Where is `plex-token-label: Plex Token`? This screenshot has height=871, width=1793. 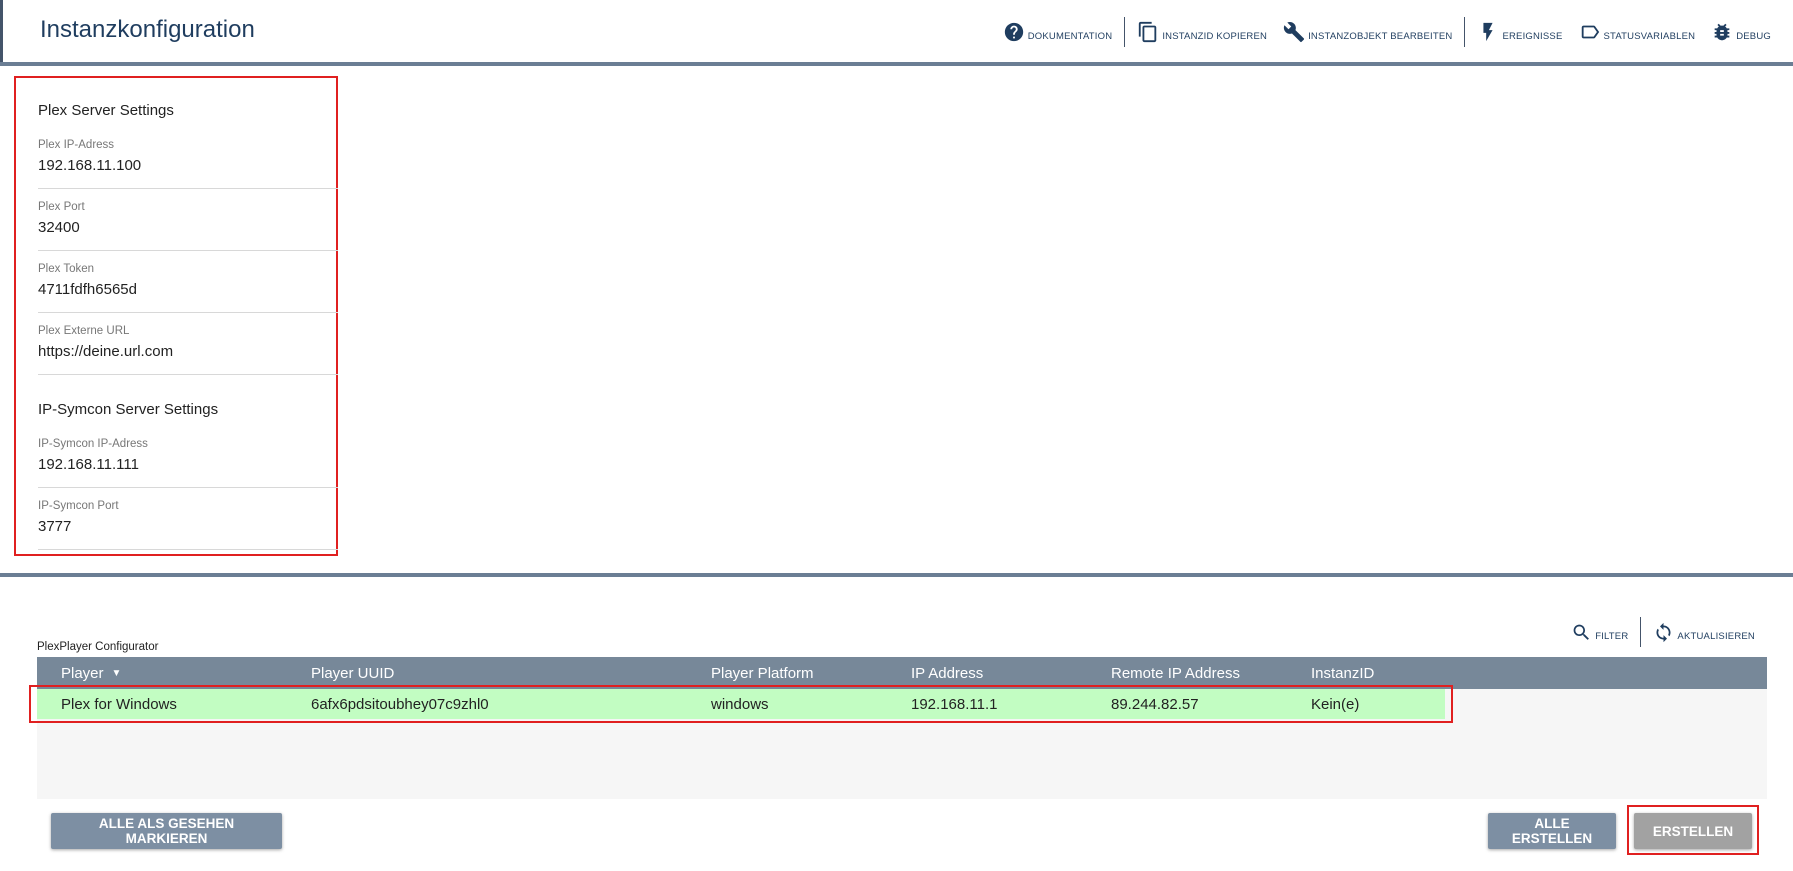
plex-token-label: Plex Token is located at coordinates (66, 269).